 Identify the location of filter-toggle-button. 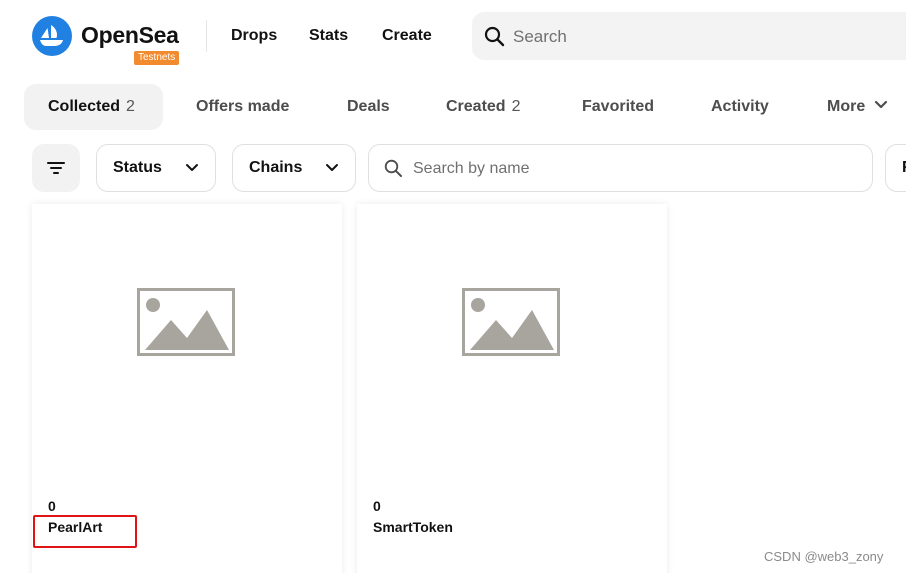
(56, 168).